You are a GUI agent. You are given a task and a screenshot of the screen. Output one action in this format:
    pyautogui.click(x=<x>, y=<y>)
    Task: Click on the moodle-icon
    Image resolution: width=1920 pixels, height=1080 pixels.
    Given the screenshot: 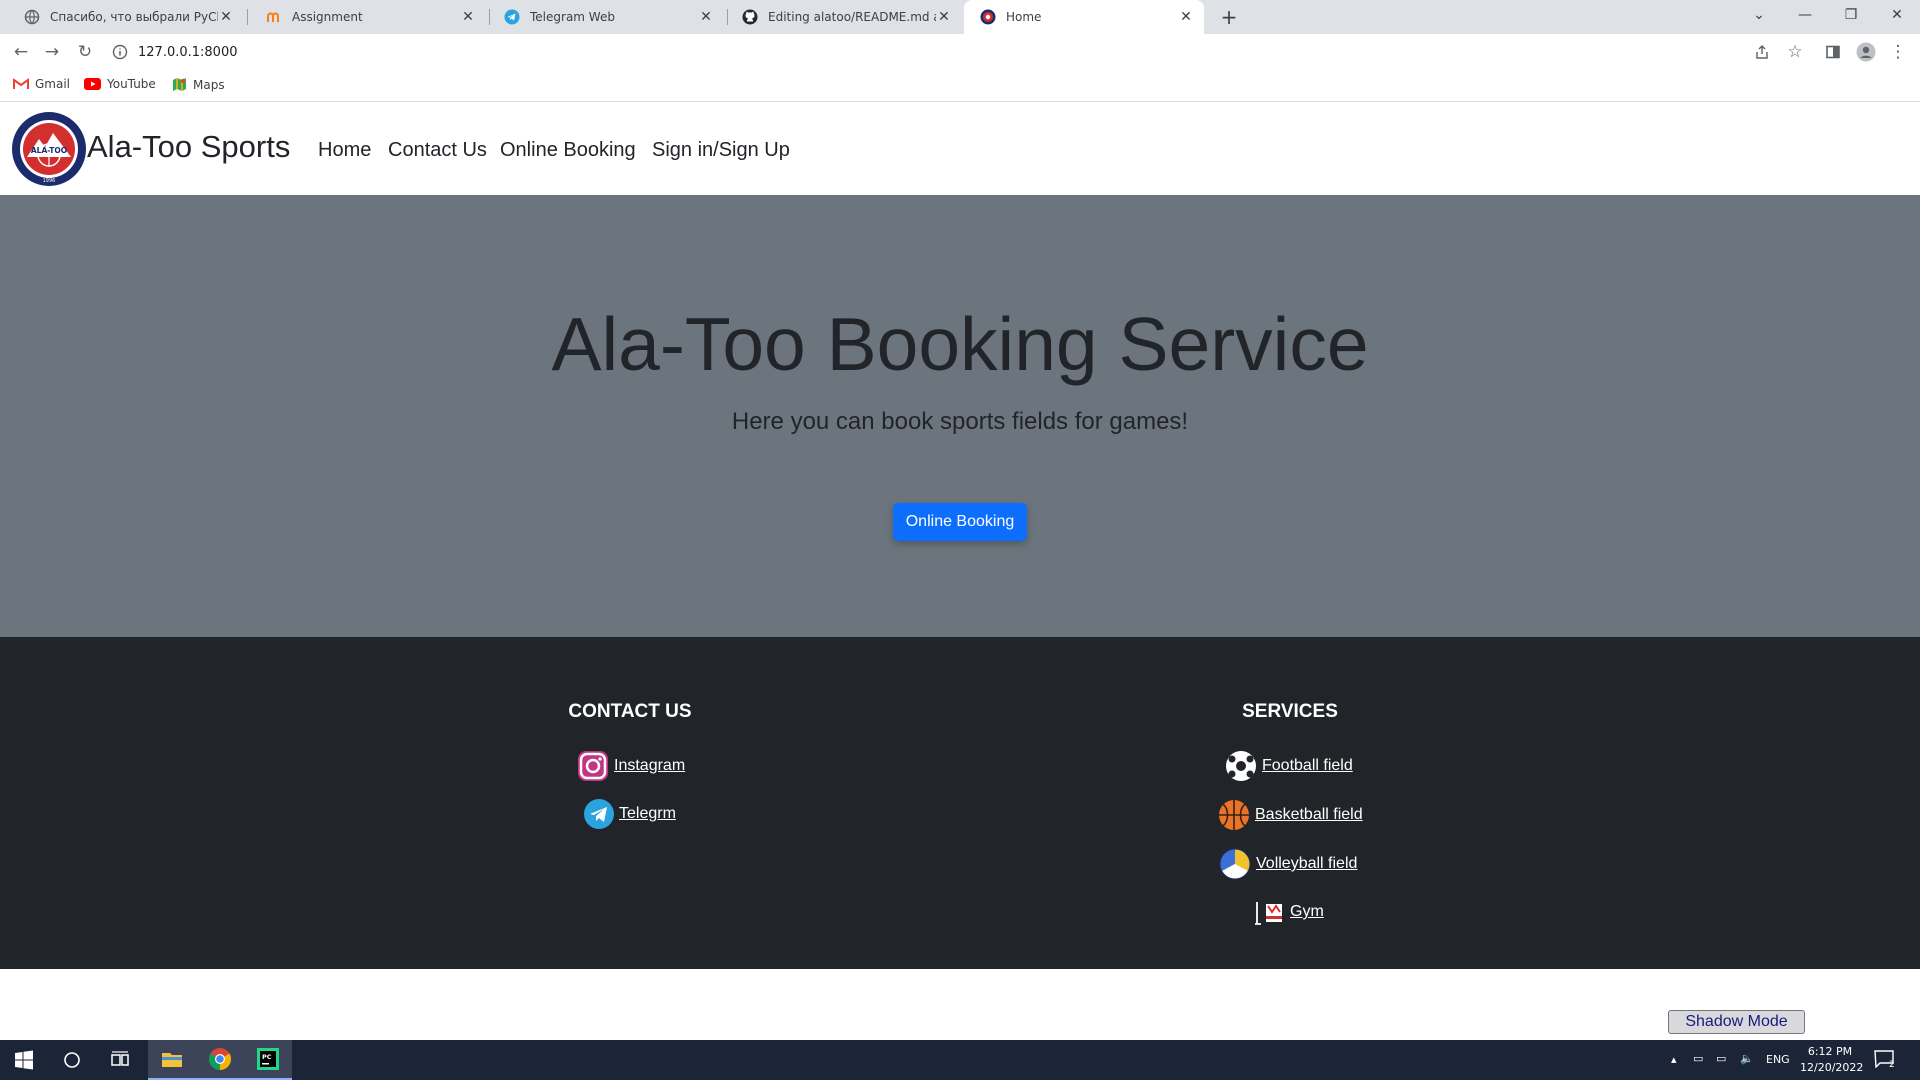 What is the action you would take?
    pyautogui.click(x=273, y=17)
    